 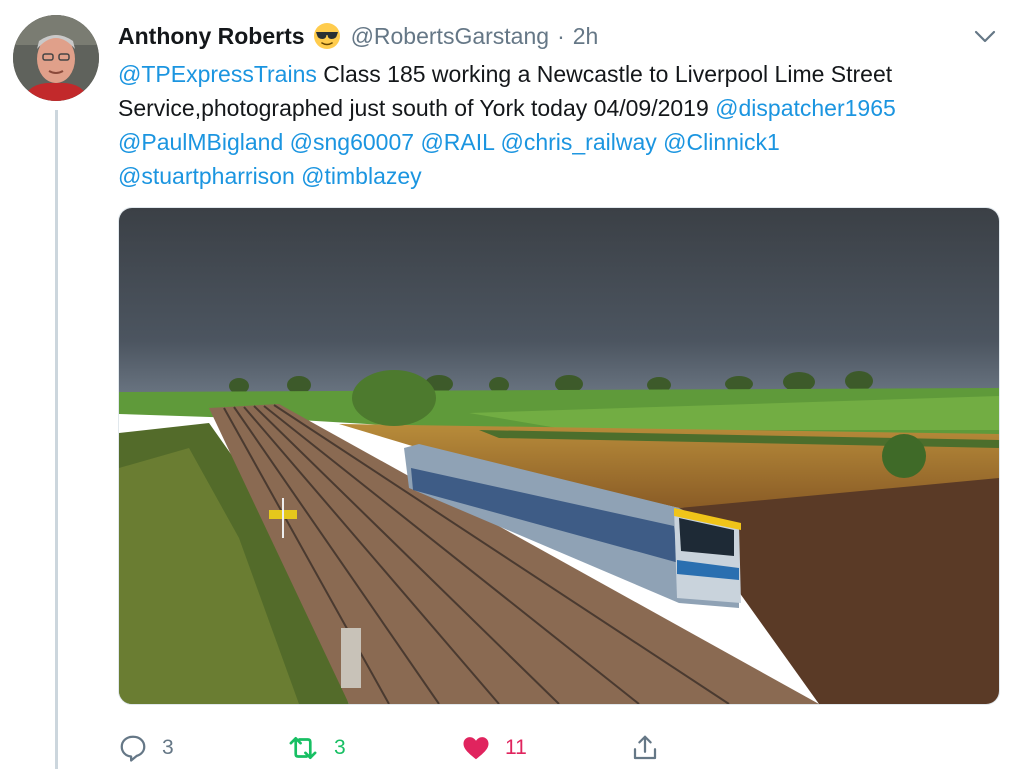 What do you see at coordinates (168, 747) in the screenshot?
I see `reply-count: 3` at bounding box center [168, 747].